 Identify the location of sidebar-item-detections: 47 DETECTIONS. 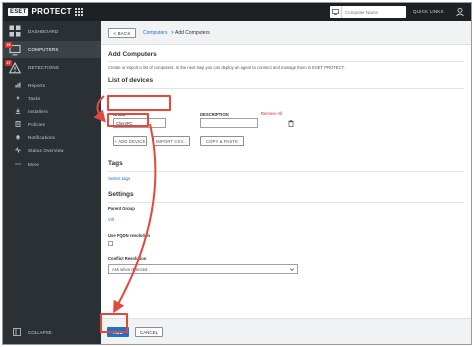
(52, 67).